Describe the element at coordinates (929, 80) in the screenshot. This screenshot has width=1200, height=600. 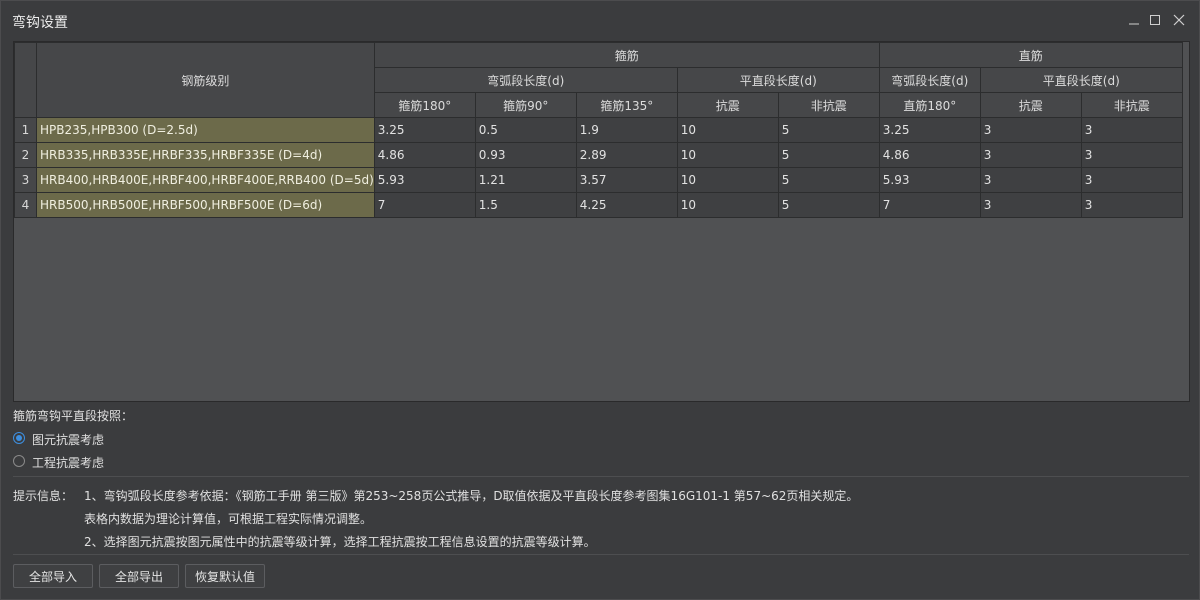
I see `straight-arc-length-header: 弯弧段长度(d)` at that location.